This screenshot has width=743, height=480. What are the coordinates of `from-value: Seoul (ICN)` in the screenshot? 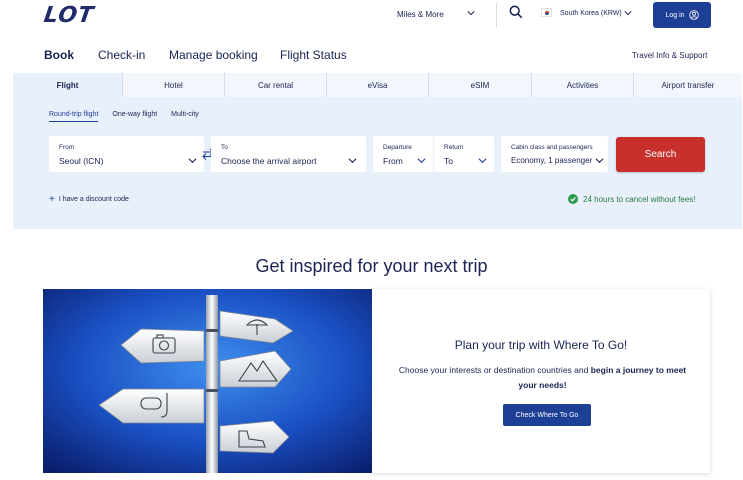 It's located at (81, 161).